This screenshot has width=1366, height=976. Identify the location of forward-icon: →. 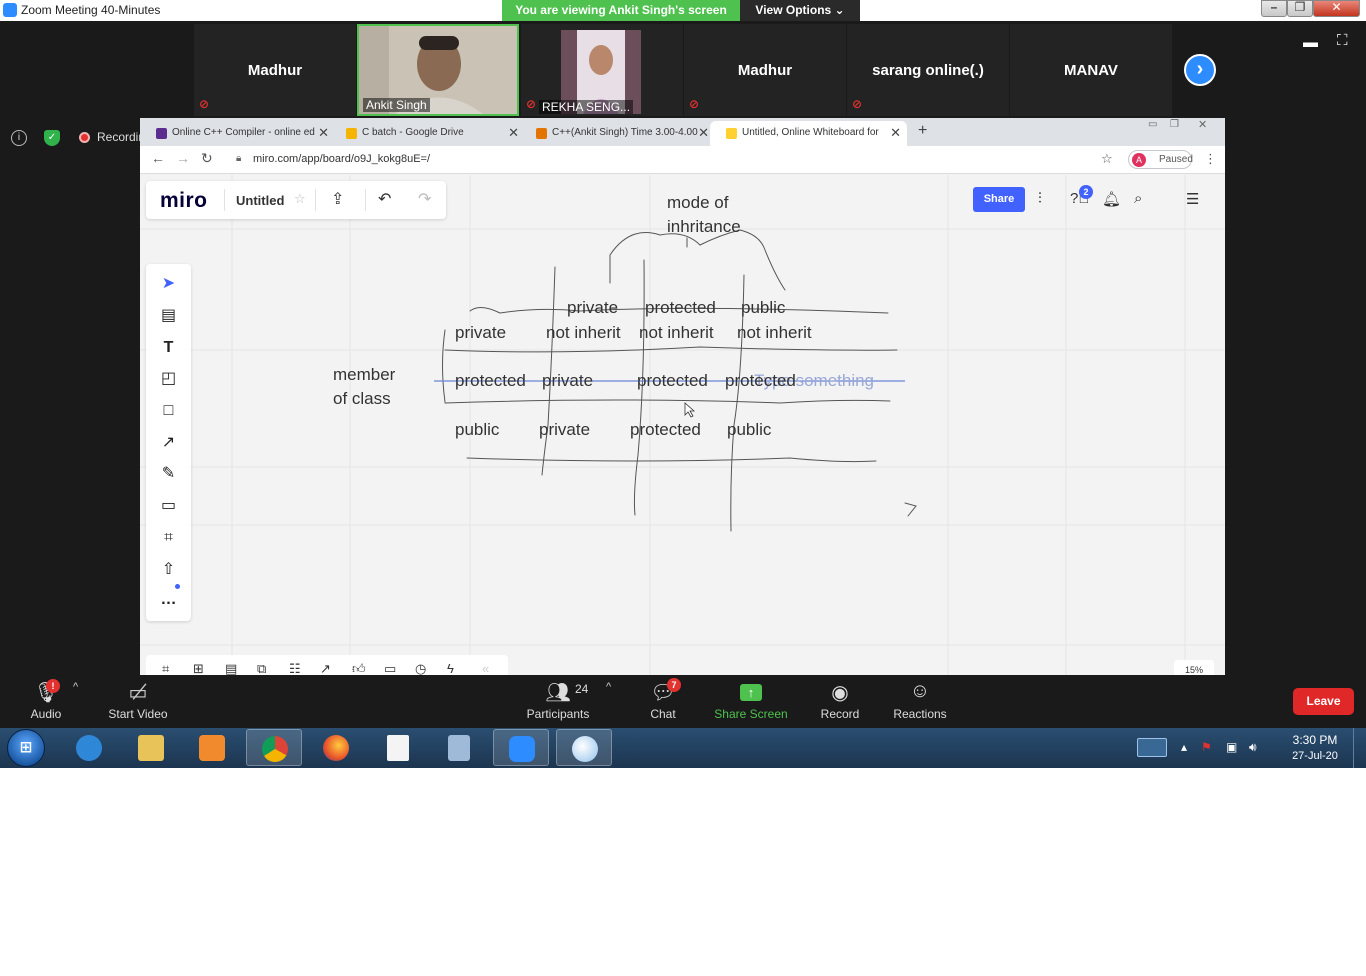
(183, 158).